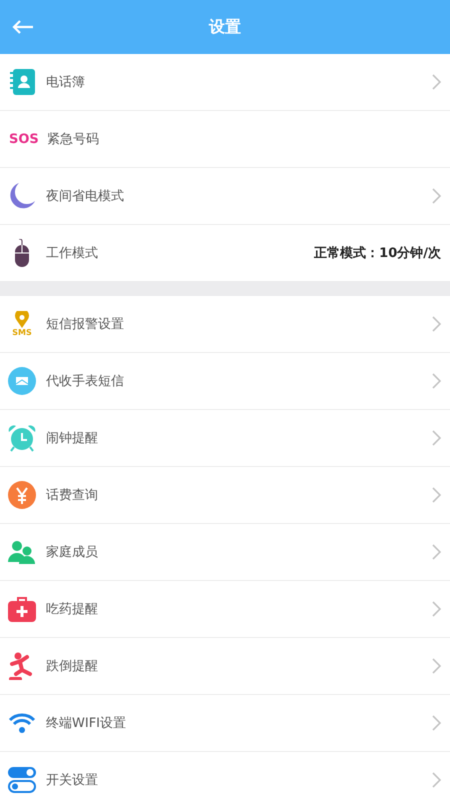  Describe the element at coordinates (23, 139) in the screenshot. I see `sos-label: SOS` at that location.